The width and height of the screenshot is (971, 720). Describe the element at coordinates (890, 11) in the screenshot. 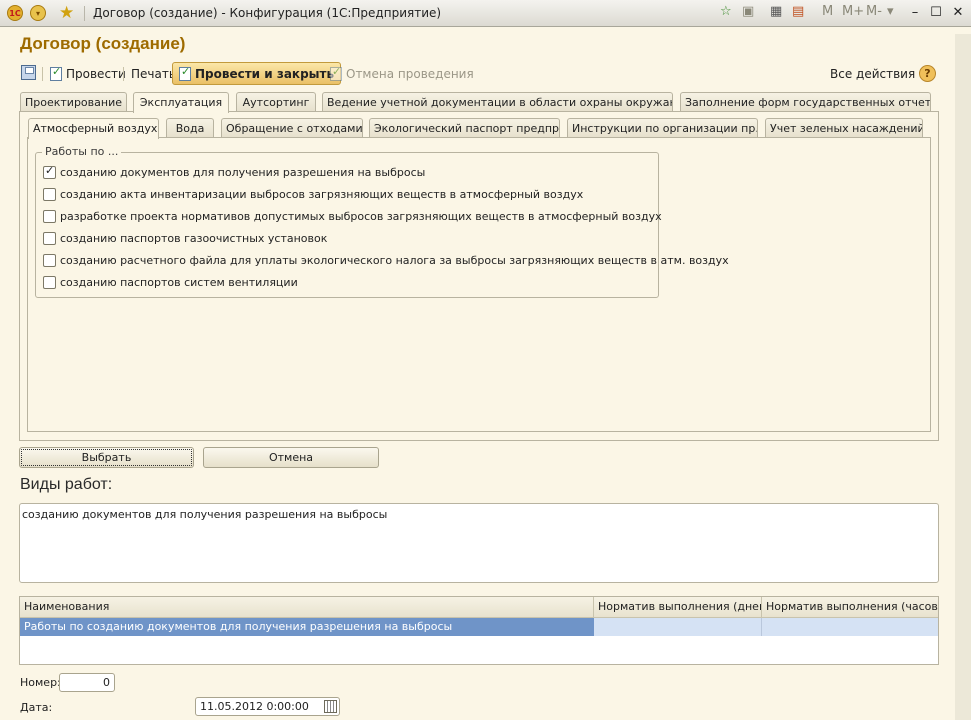

I see `dropdown-chevron-icon: ▾` at that location.